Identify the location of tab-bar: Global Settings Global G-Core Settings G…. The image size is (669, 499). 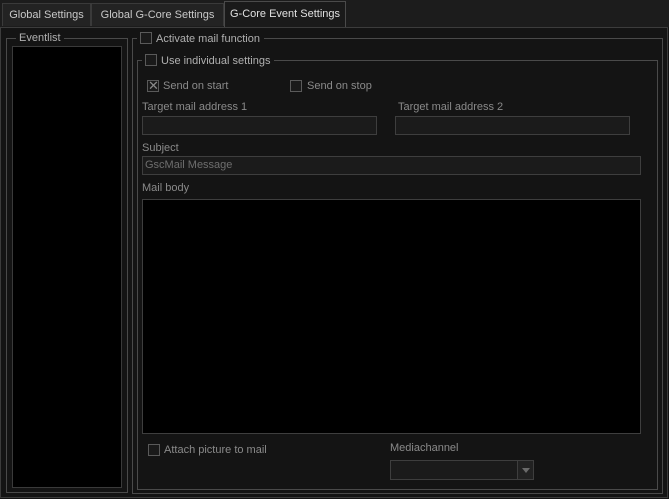
(334, 14).